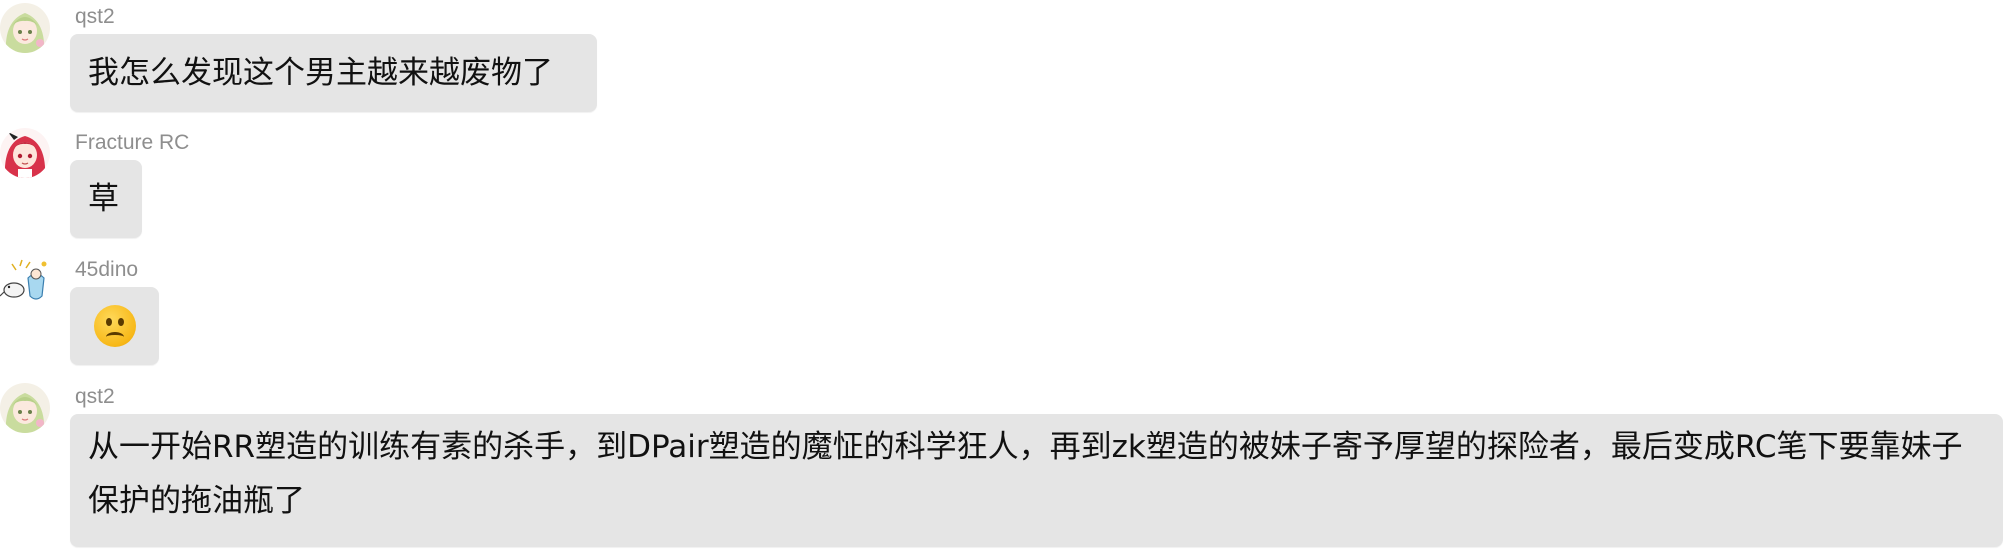 This screenshot has height=553, width=2003. I want to click on username: 45dino, so click(106, 270).